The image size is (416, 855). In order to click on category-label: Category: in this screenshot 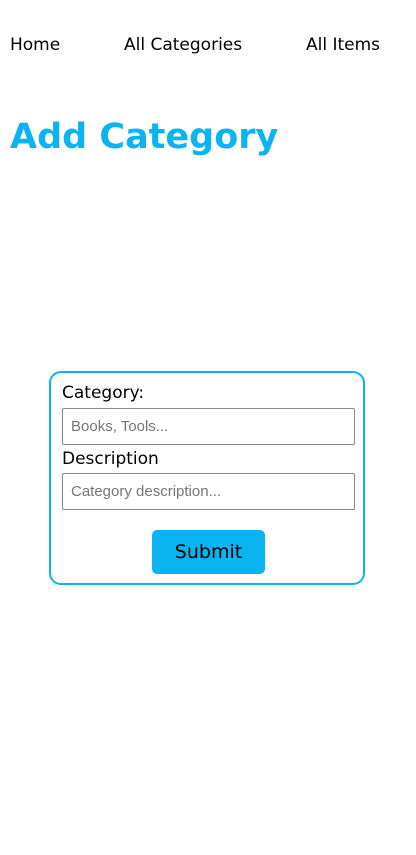, I will do `click(103, 393)`.